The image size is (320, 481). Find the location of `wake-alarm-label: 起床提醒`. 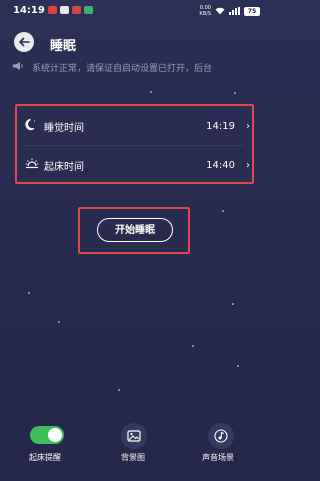

wake-alarm-label: 起床提醒 is located at coordinates (45, 457).